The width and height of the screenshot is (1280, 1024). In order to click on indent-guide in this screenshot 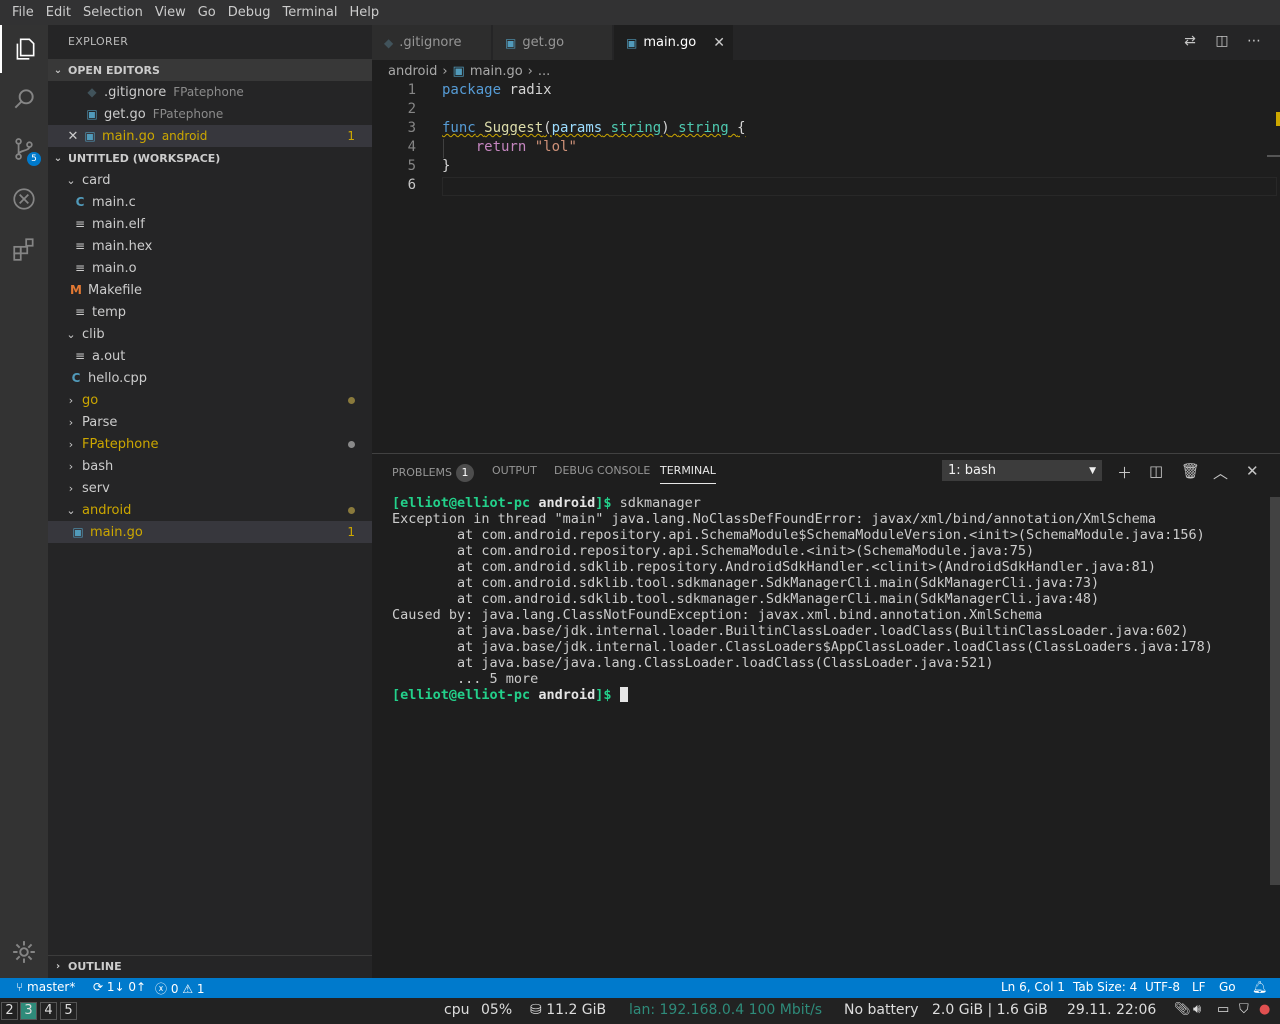, I will do `click(443, 148)`.